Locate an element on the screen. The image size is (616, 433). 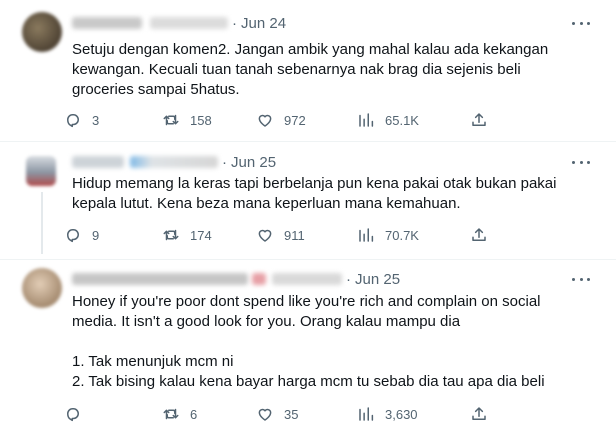
view-count: 65.1K is located at coordinates (402, 120).